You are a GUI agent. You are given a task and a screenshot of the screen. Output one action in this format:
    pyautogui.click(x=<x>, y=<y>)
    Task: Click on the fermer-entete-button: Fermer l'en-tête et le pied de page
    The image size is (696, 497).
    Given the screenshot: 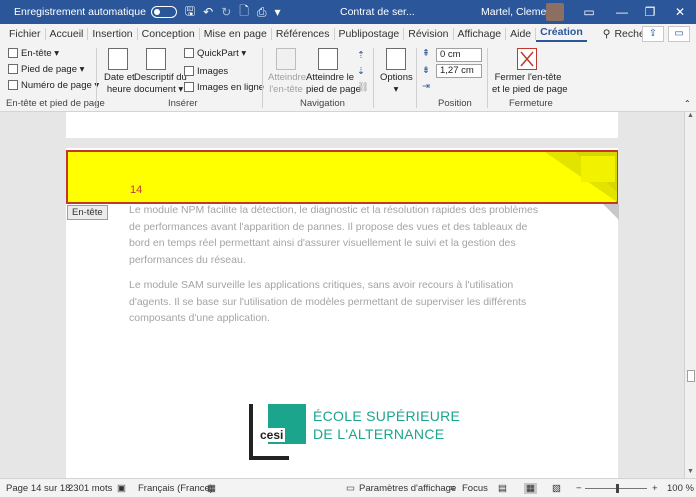 What is the action you would take?
    pyautogui.click(x=530, y=84)
    